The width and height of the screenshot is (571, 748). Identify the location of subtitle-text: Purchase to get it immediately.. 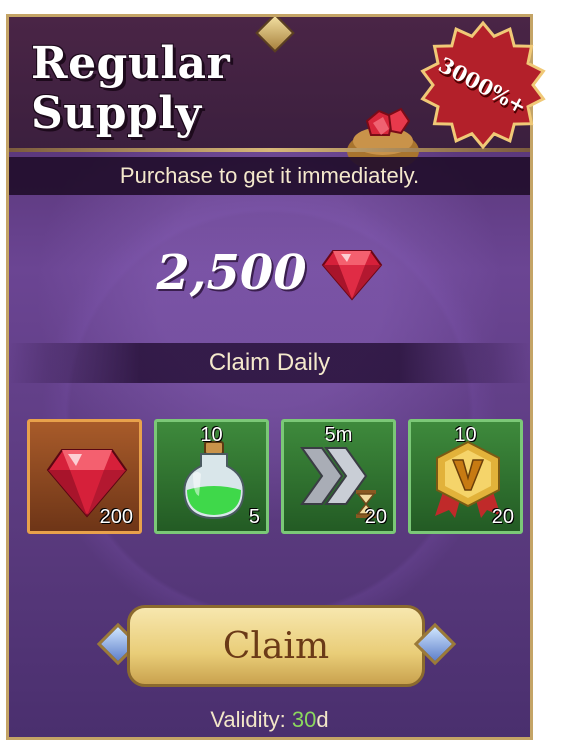
(269, 175).